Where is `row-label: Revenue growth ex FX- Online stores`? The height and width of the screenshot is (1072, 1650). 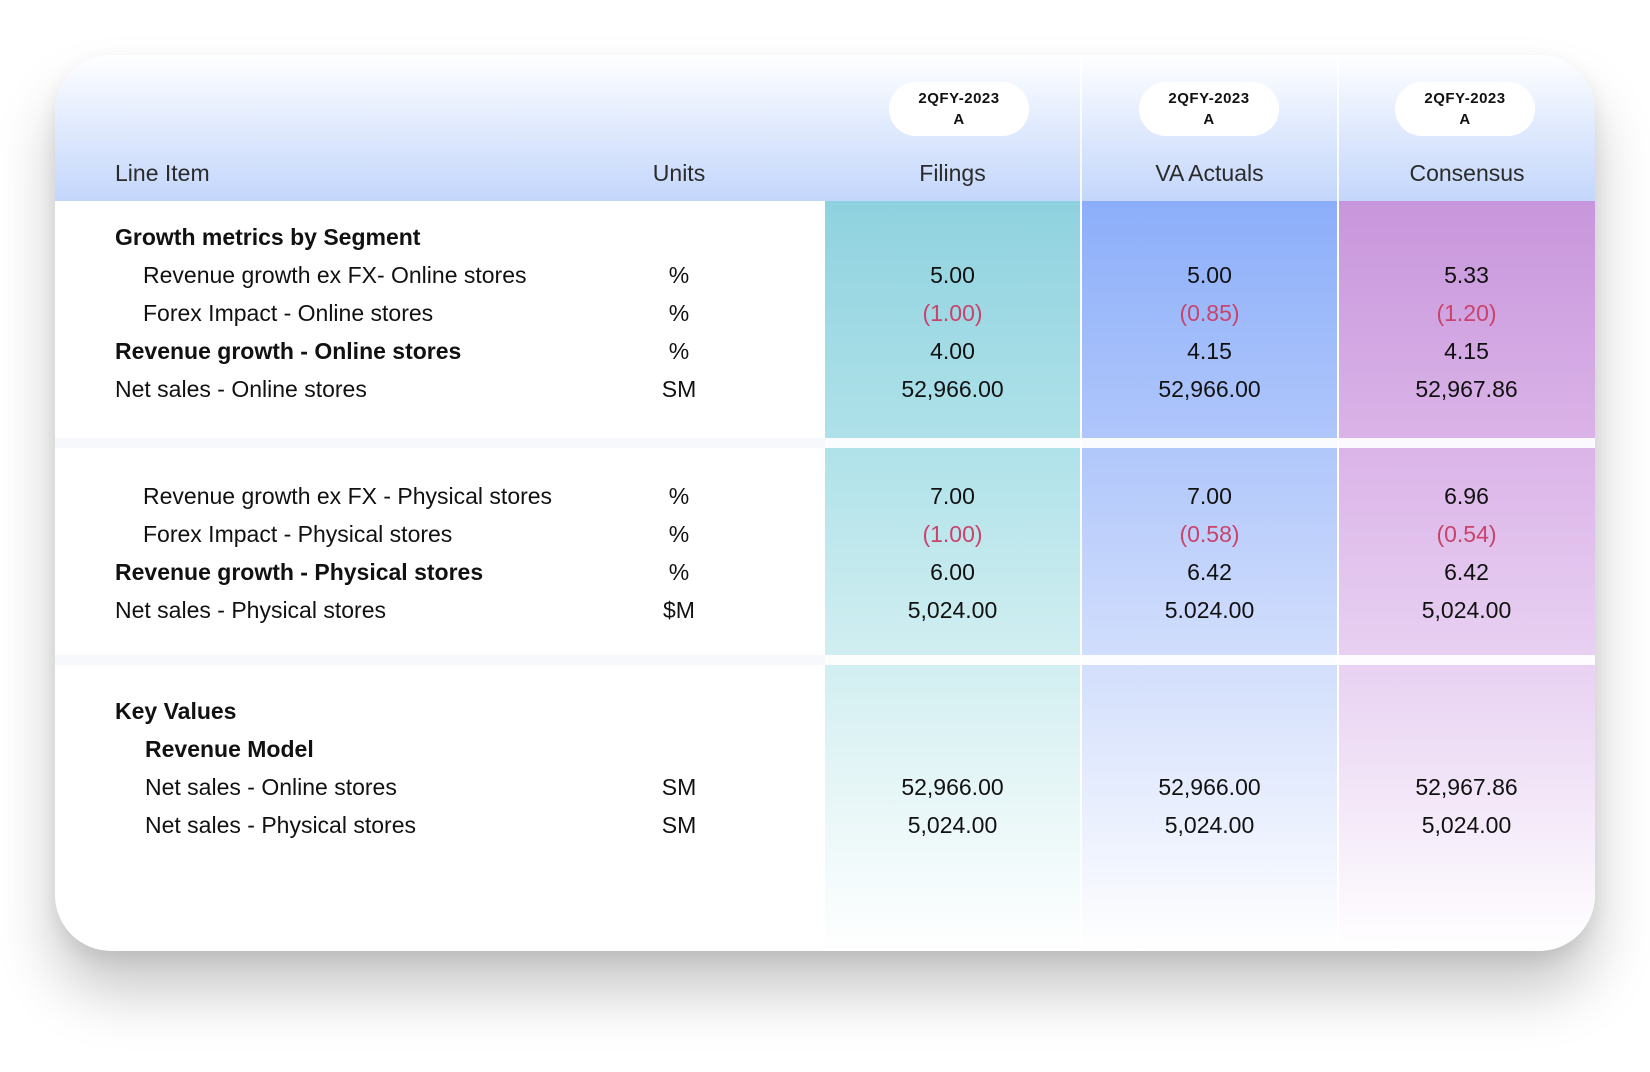
row-label: Revenue growth ex FX- Online stores is located at coordinates (335, 275).